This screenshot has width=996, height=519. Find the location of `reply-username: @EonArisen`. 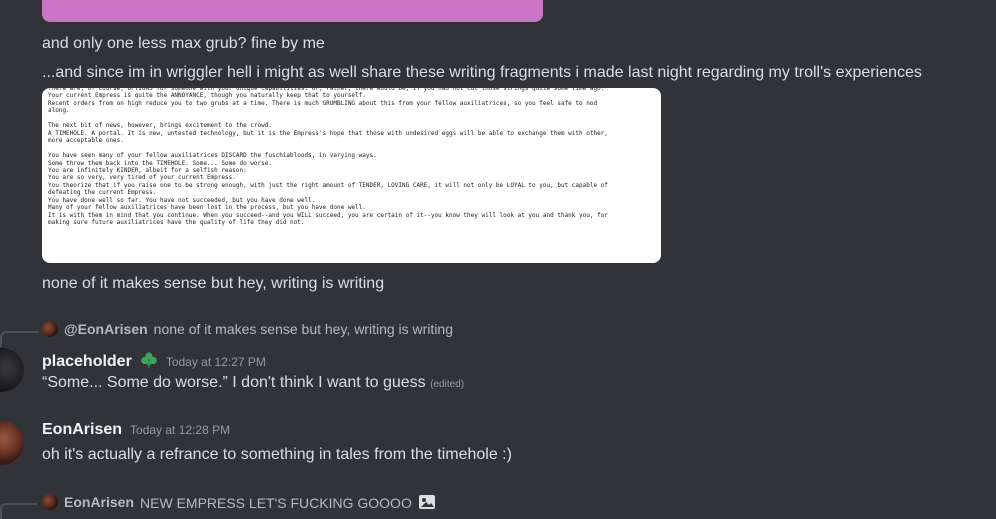

reply-username: @EonArisen is located at coordinates (106, 329).